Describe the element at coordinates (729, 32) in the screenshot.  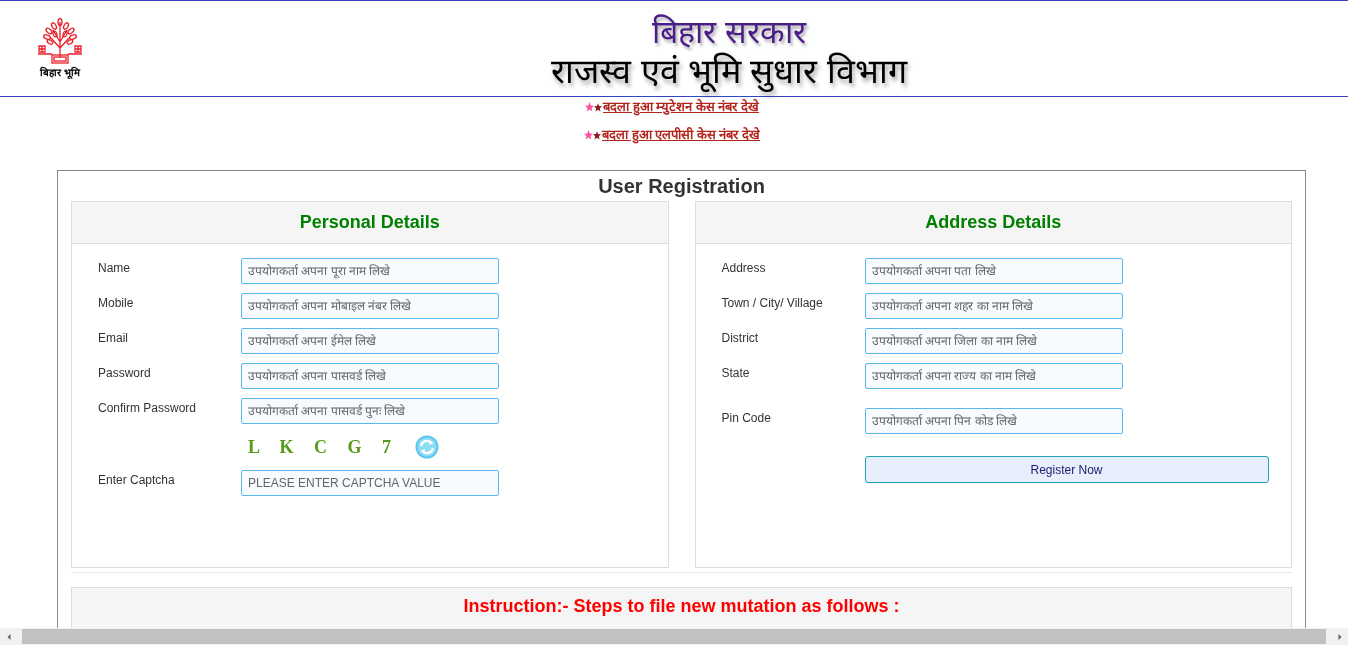
I see `site-title: बिहार सरकार` at that location.